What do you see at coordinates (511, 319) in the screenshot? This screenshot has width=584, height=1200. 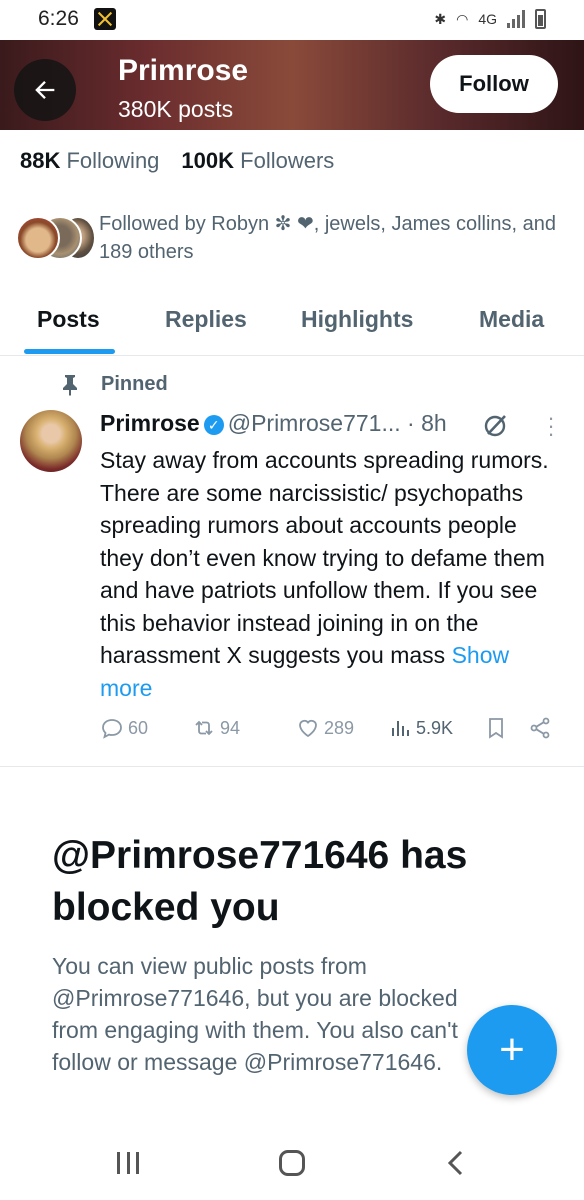 I see `tab-media: Media` at bounding box center [511, 319].